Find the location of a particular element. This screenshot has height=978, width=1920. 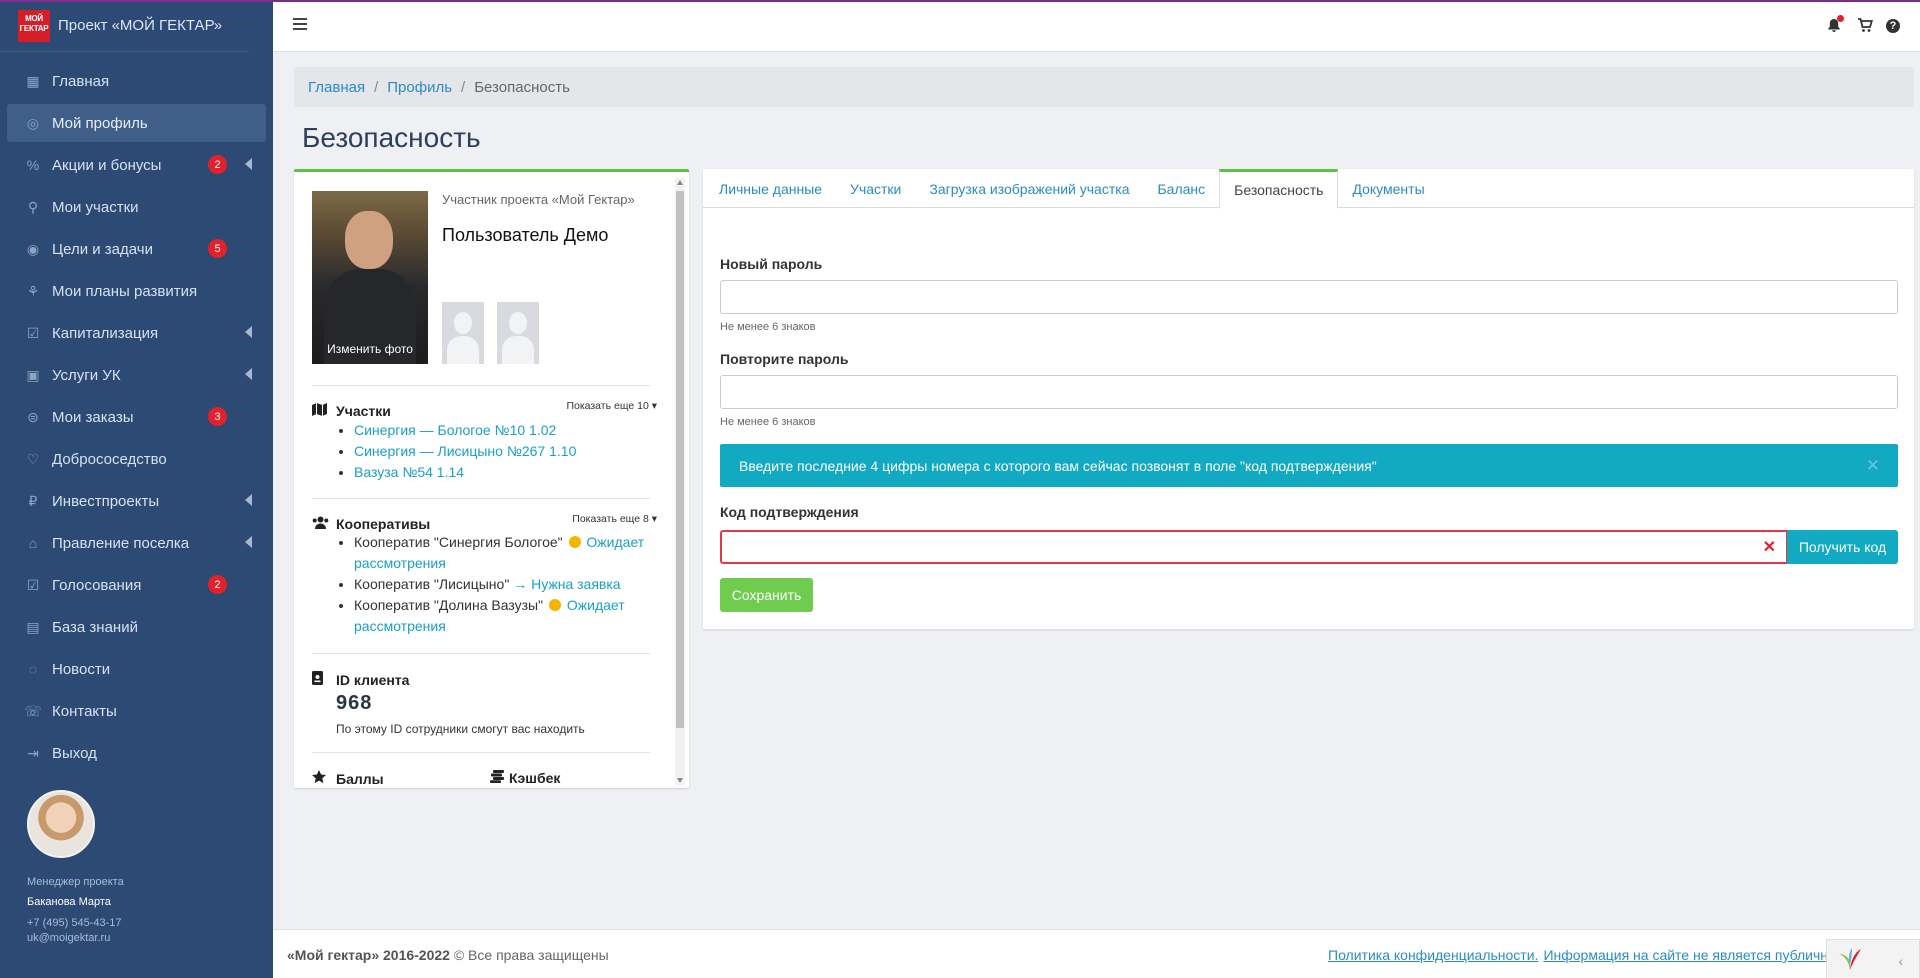

sidebar-item: ♡ Добрососедство is located at coordinates (136, 459).